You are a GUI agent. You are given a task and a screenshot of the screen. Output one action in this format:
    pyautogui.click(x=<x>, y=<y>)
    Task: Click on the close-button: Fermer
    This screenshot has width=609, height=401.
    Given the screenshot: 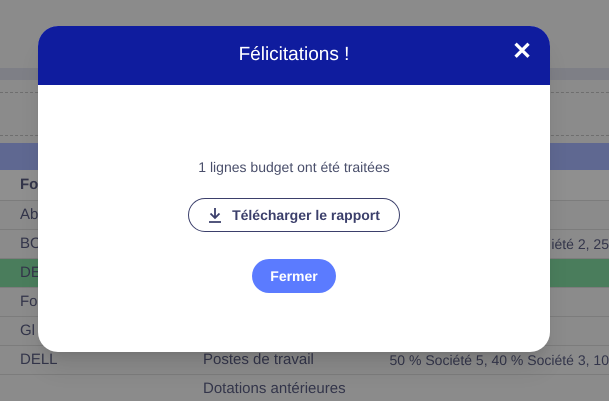 What is the action you would take?
    pyautogui.click(x=294, y=276)
    